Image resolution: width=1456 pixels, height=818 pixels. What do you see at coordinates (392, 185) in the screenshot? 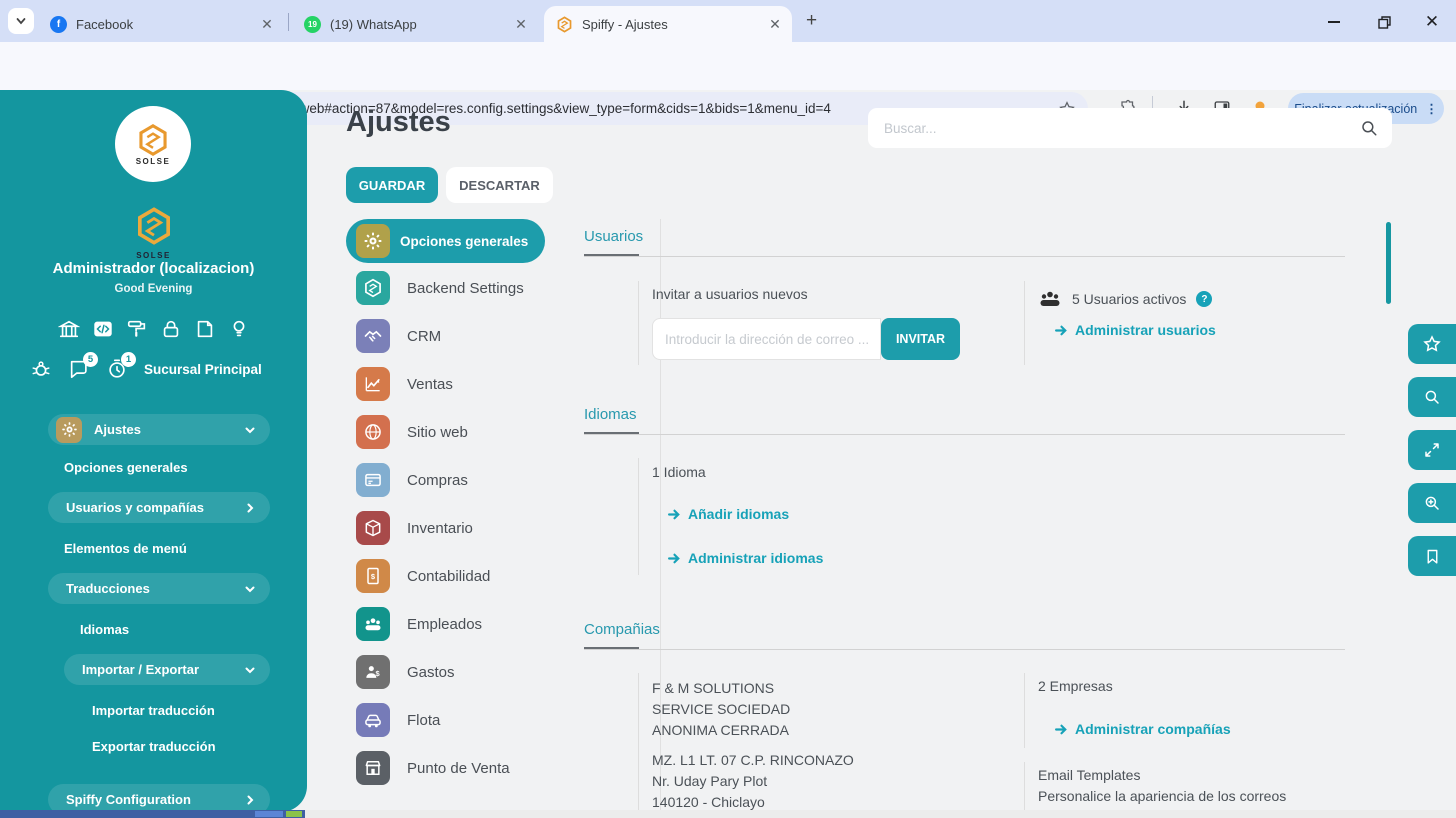
I see `save-button: GUARDAR` at bounding box center [392, 185].